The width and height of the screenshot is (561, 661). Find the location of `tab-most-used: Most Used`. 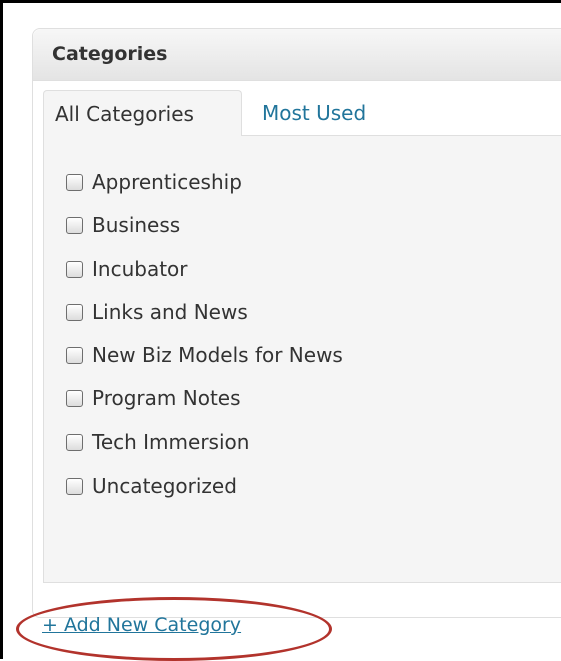

tab-most-used: Most Used is located at coordinates (314, 113).